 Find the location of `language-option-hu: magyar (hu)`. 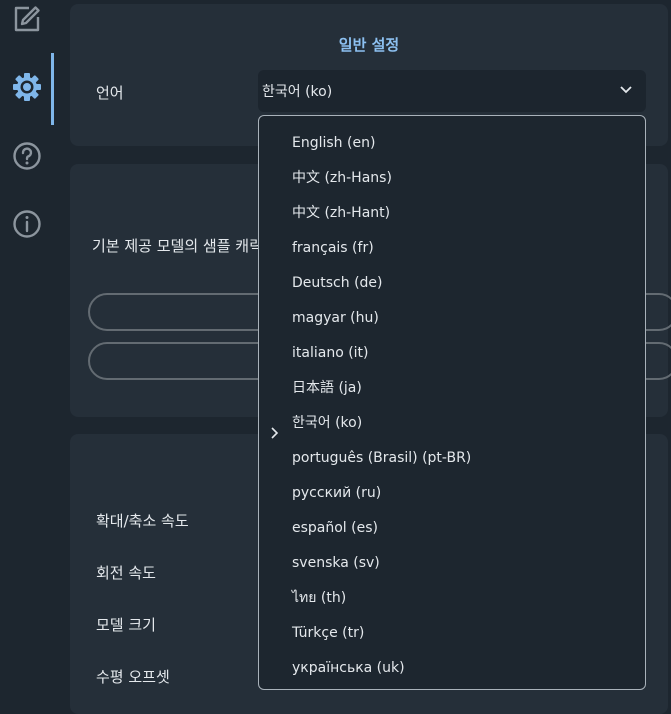

language-option-hu: magyar (hu) is located at coordinates (452, 318).